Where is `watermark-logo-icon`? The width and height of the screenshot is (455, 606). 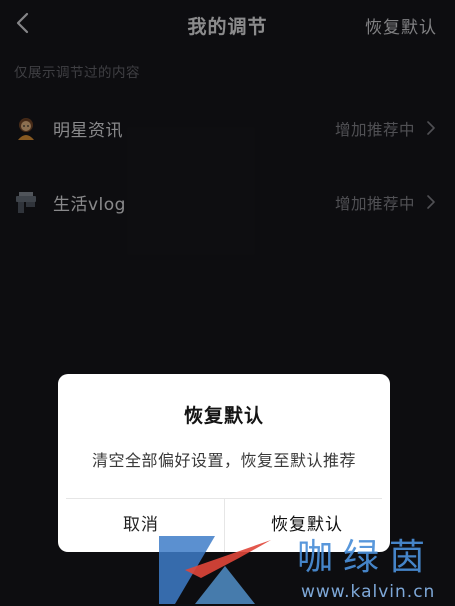 watermark-logo-icon is located at coordinates (215, 570).